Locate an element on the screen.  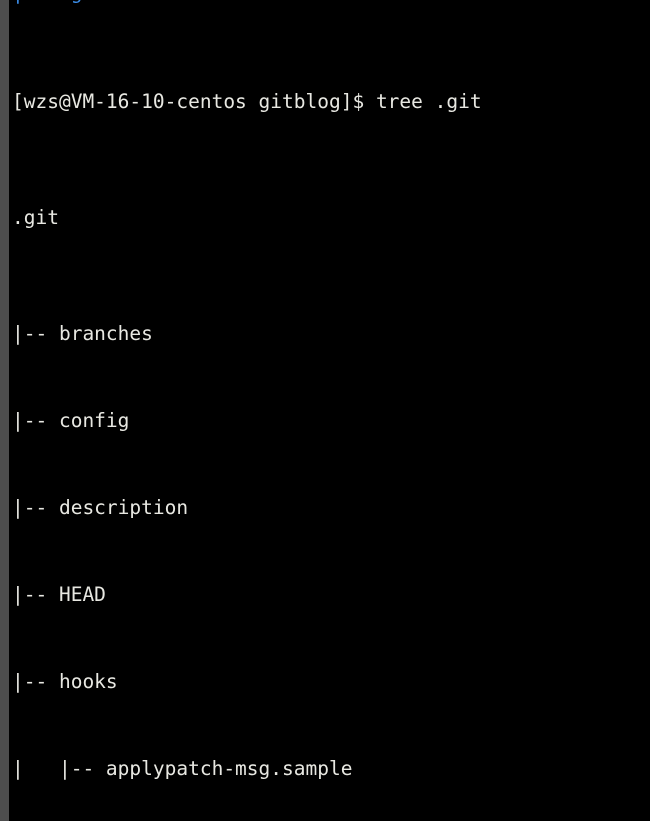
tree-line: |-- HEAD is located at coordinates (59, 594).